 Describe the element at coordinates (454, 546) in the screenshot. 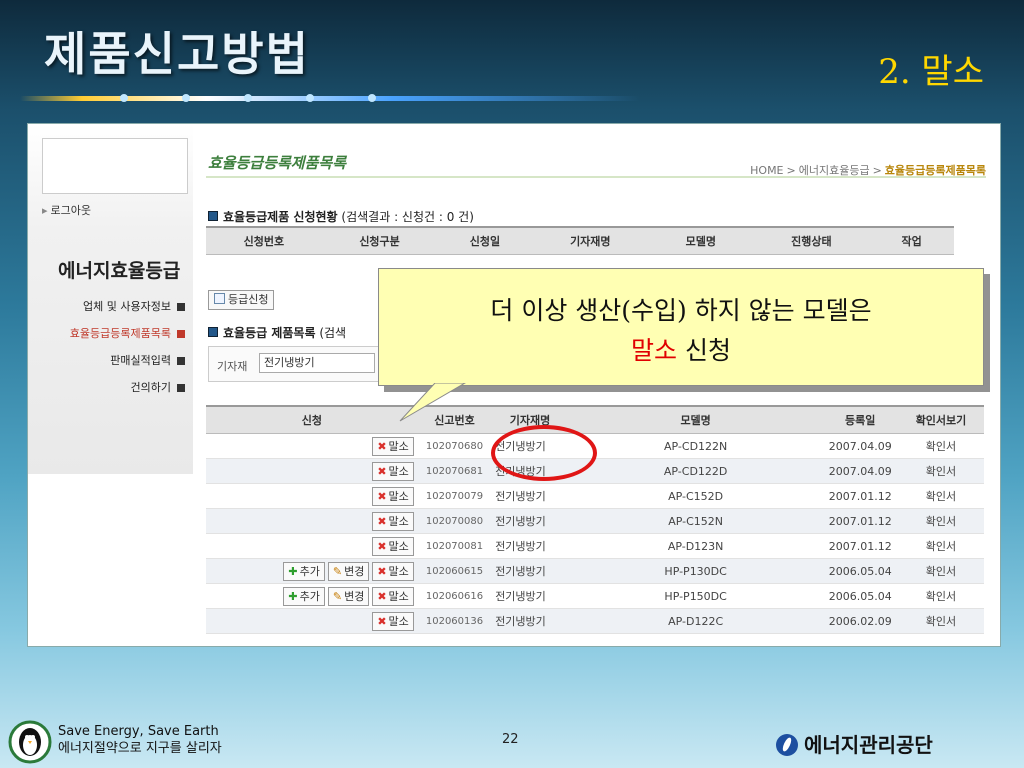

I see `report-number: 102070081` at that location.